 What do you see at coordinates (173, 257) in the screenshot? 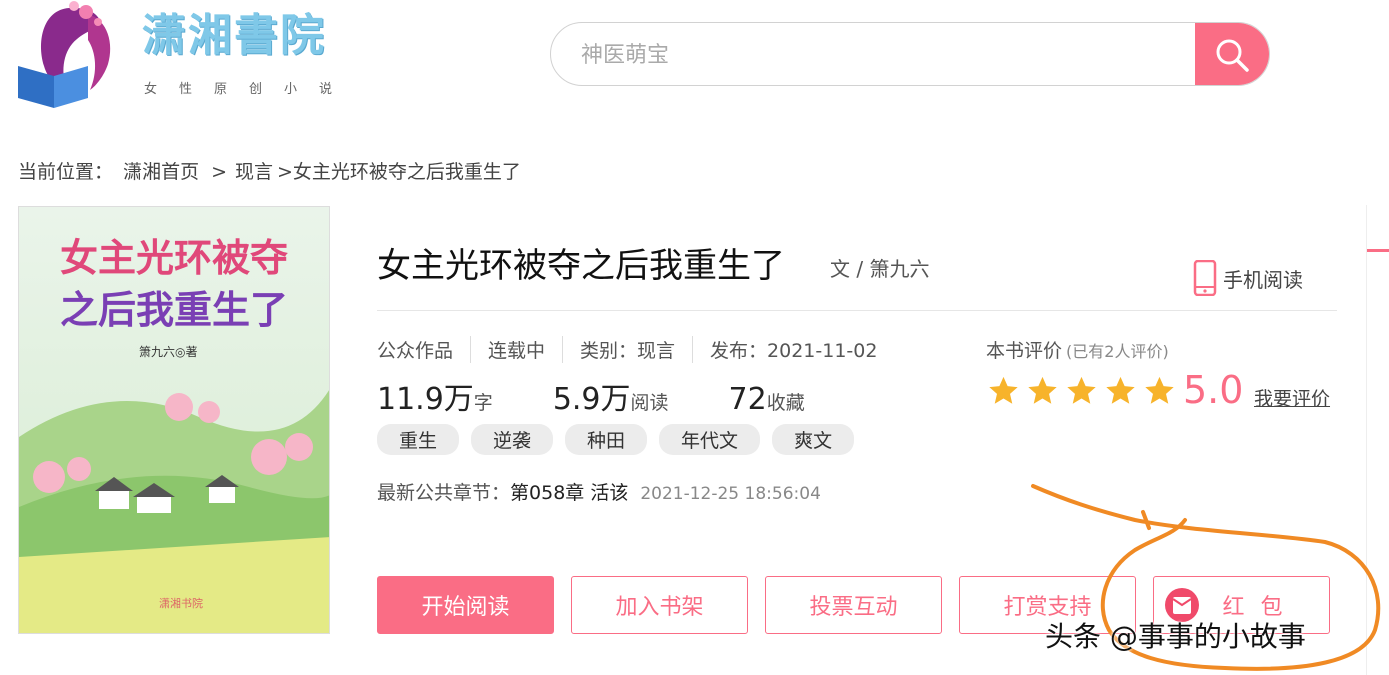
I see `cover-title-line1: 女主光环被夺` at bounding box center [173, 257].